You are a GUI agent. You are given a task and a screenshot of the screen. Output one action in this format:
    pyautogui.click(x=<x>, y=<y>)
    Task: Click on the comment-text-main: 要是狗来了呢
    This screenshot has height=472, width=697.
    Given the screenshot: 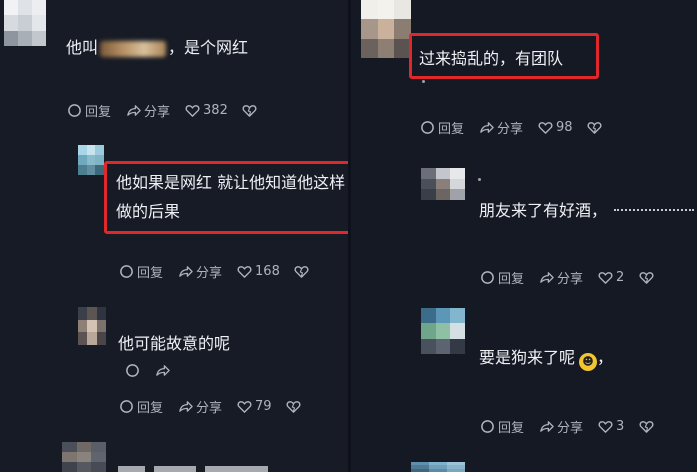 What is the action you would take?
    pyautogui.click(x=527, y=357)
    